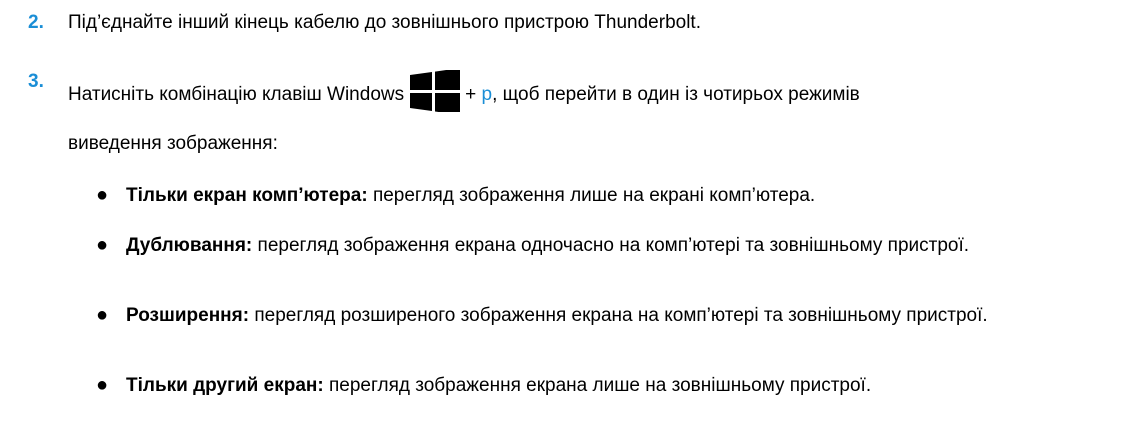  Describe the element at coordinates (36, 81) in the screenshot. I see `step-number: 3.` at that location.